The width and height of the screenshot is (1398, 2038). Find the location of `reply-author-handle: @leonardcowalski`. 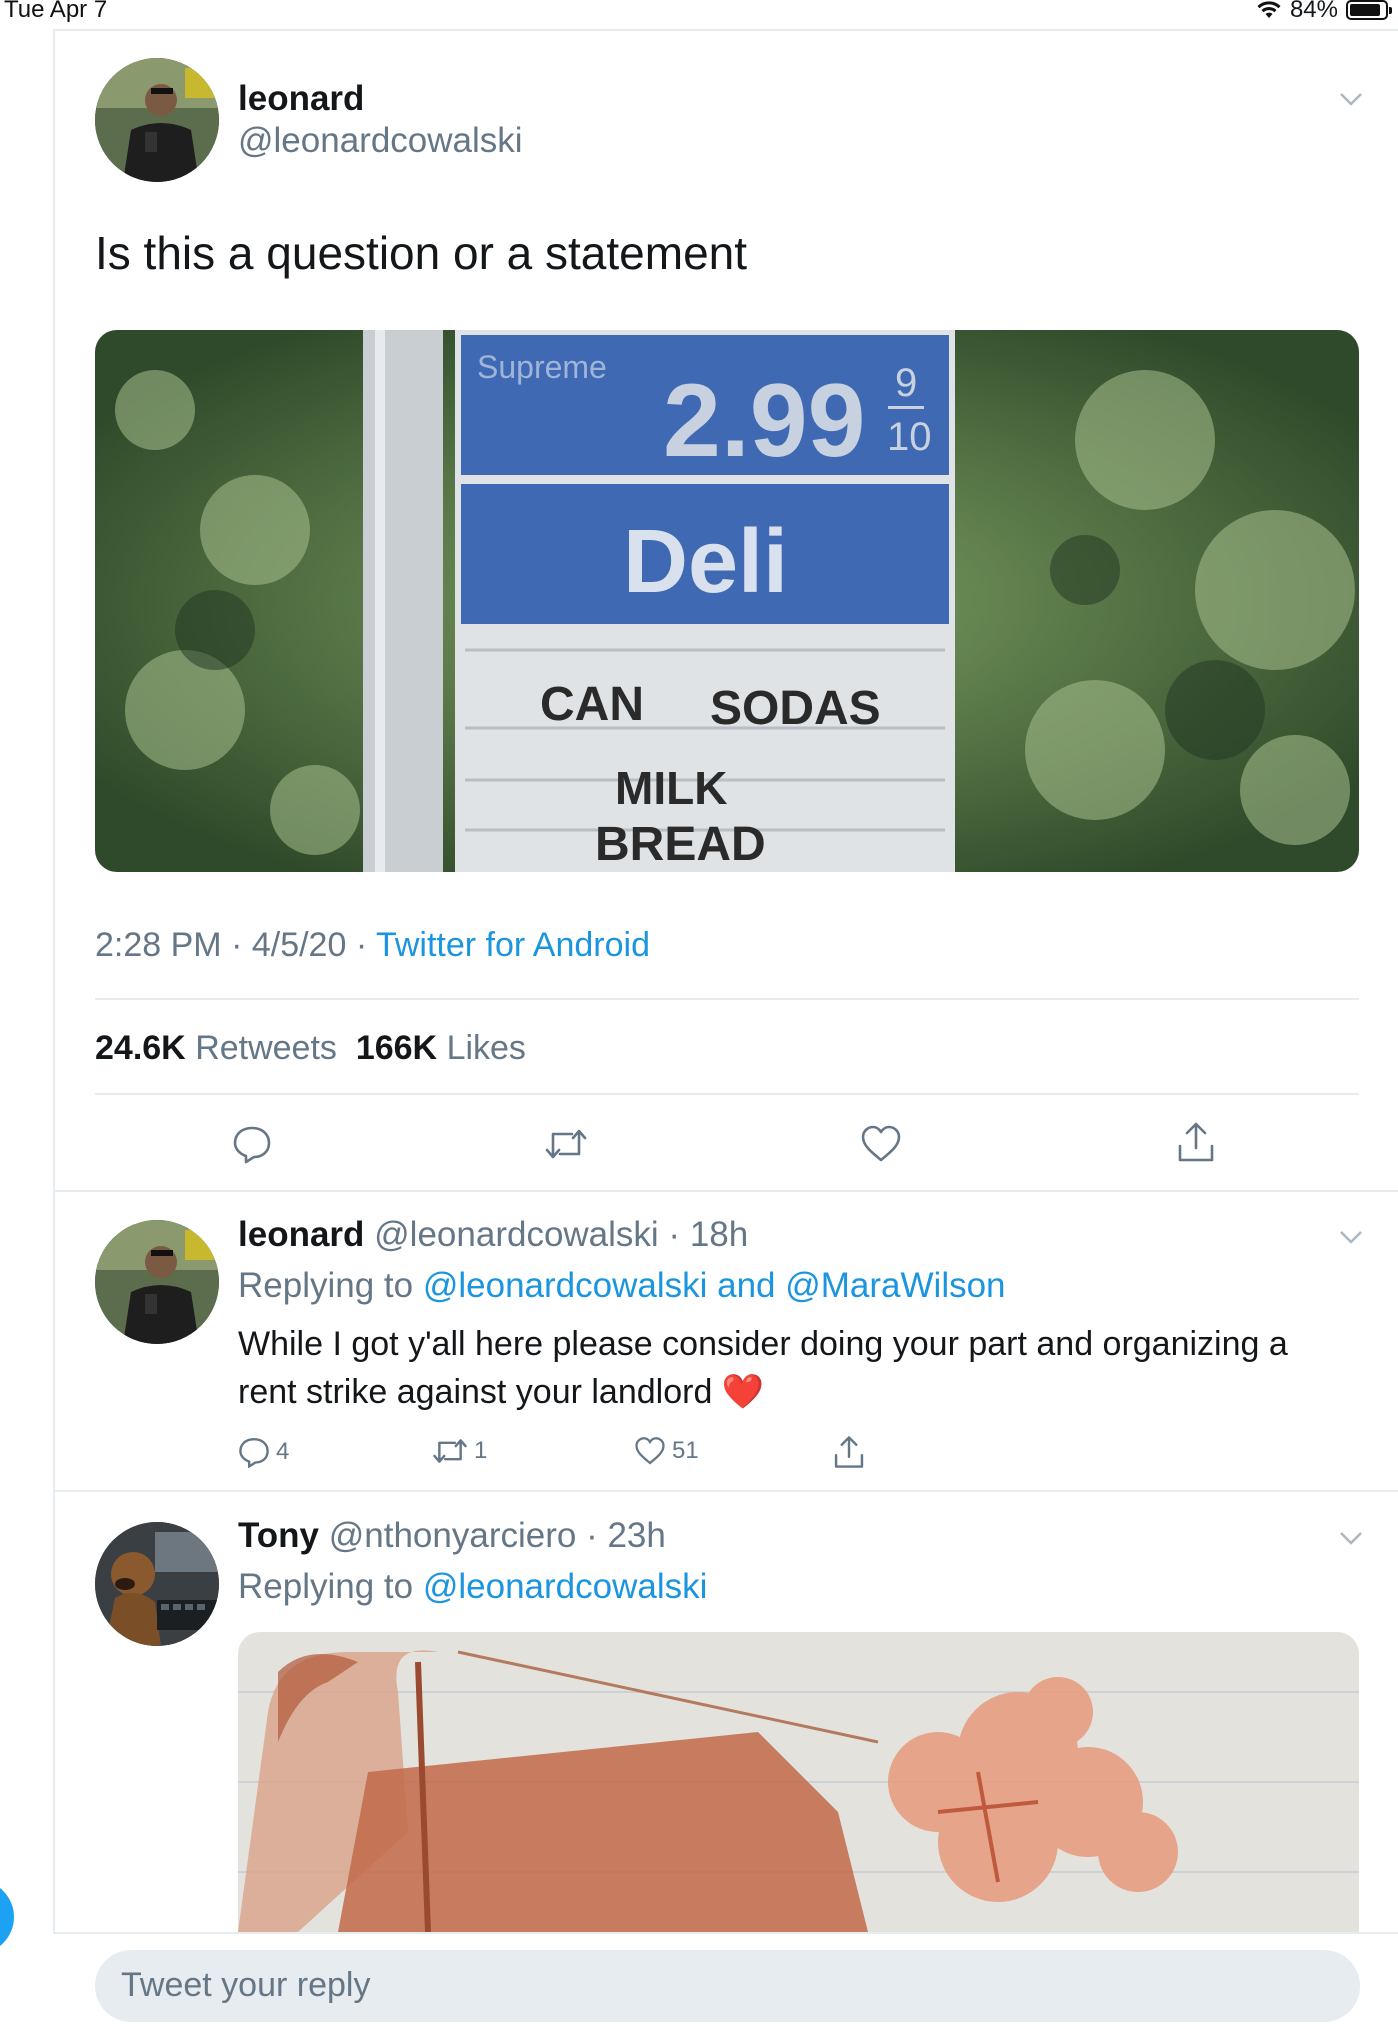

reply-author-handle: @leonardcowalski is located at coordinates (516, 1234).